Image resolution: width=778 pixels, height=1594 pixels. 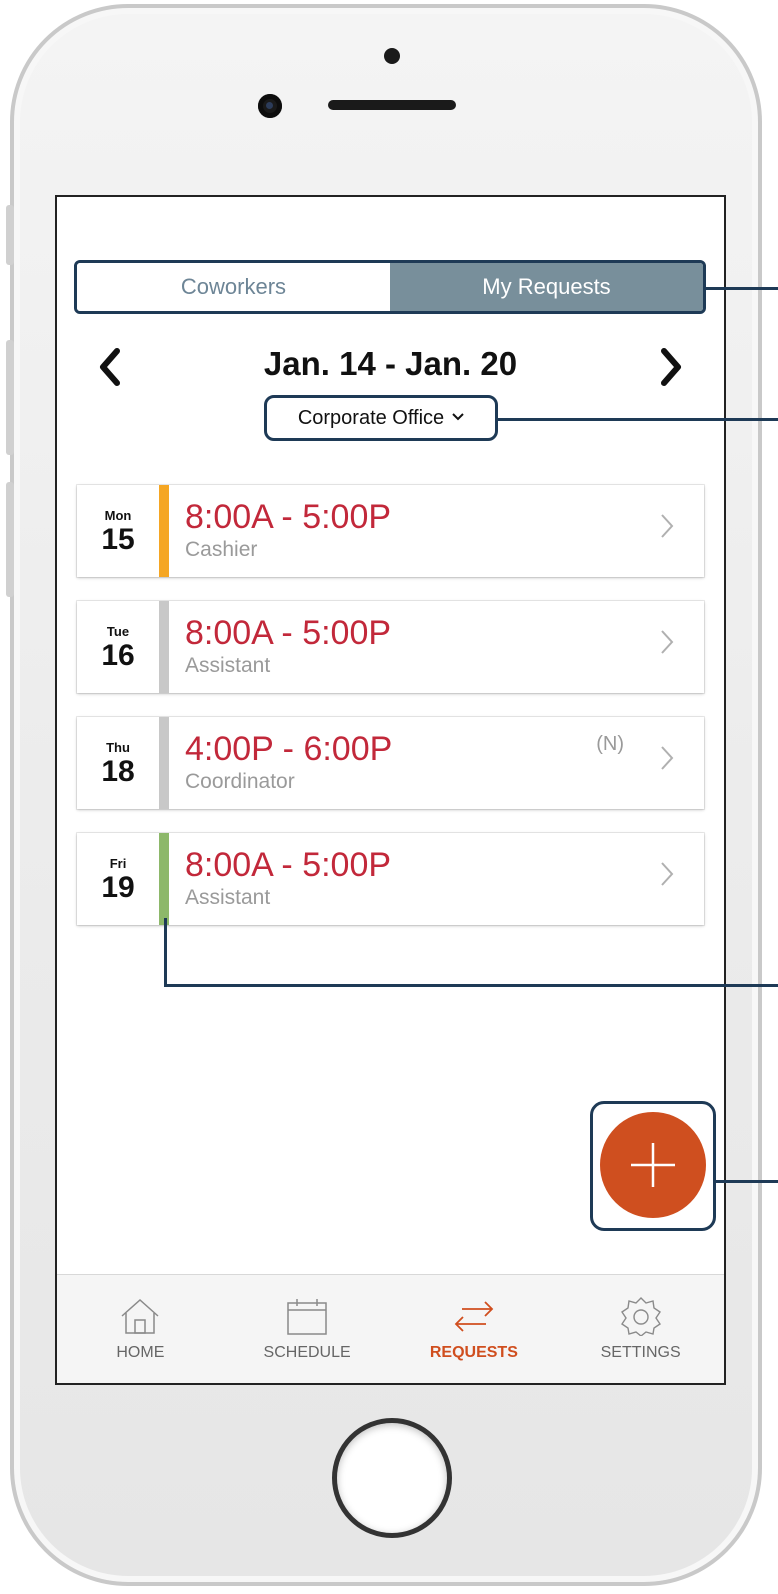 What do you see at coordinates (474, 1316) in the screenshot?
I see `swap-arrows-icon` at bounding box center [474, 1316].